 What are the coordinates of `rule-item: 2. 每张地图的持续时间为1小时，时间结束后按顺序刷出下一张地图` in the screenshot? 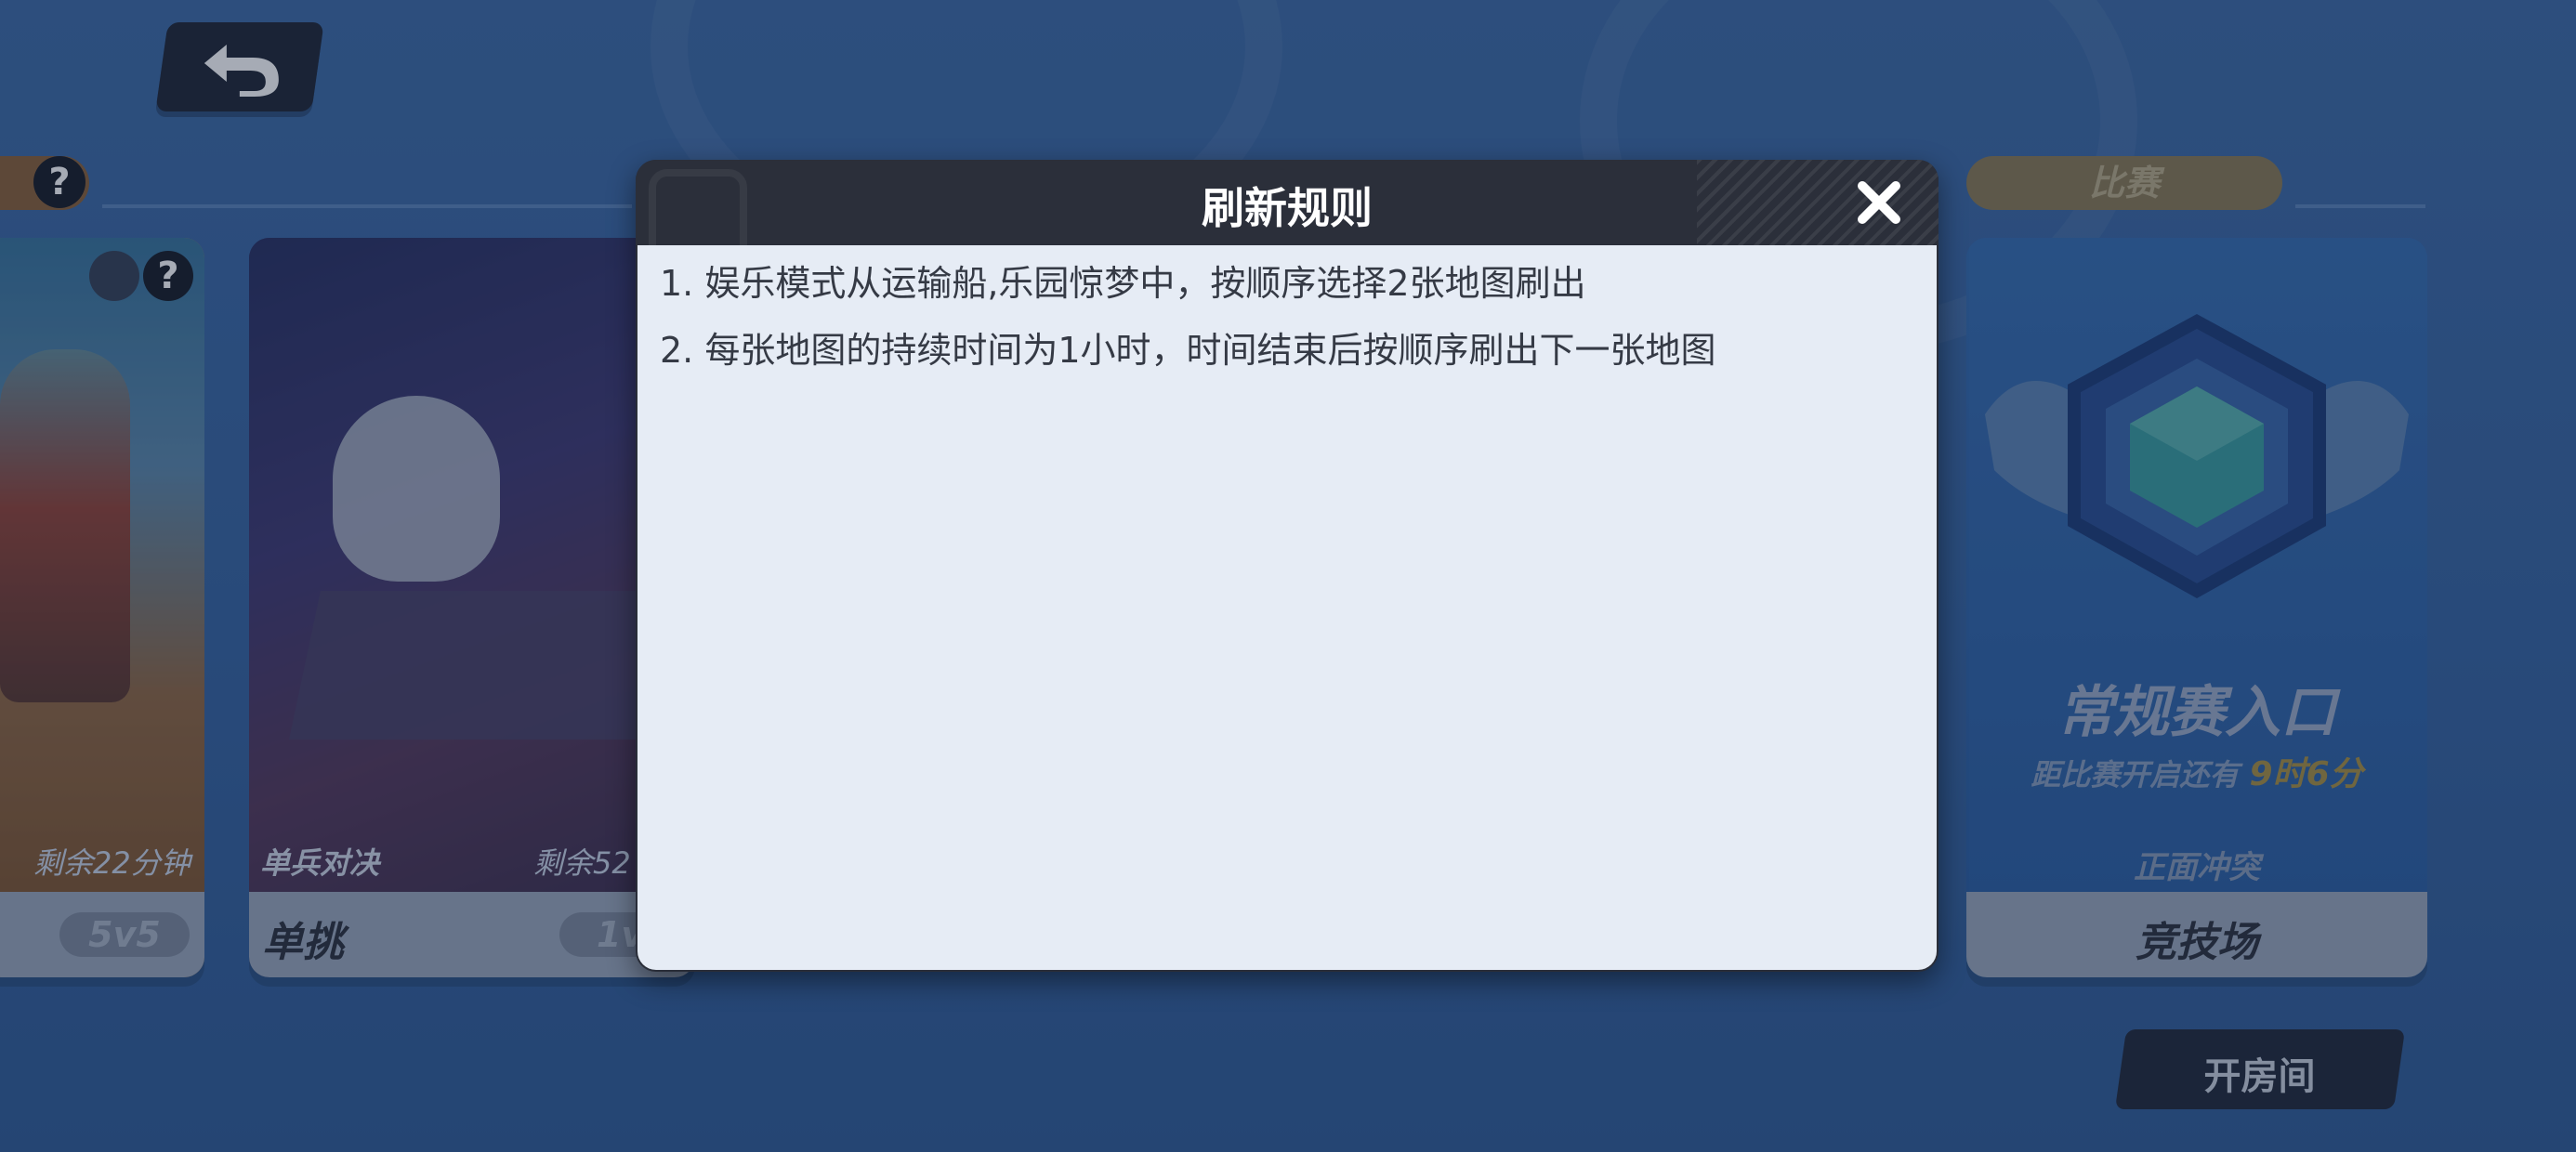 It's located at (1188, 350).